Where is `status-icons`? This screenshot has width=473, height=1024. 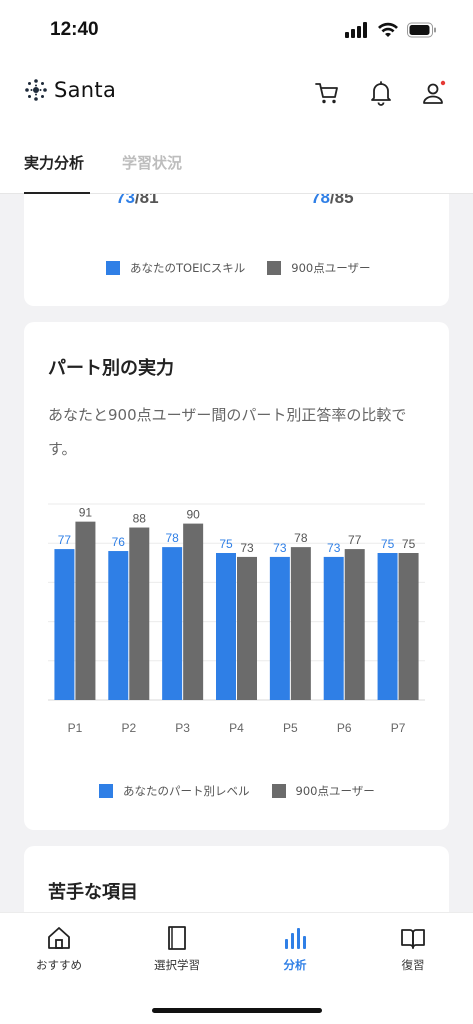 status-icons is located at coordinates (391, 30).